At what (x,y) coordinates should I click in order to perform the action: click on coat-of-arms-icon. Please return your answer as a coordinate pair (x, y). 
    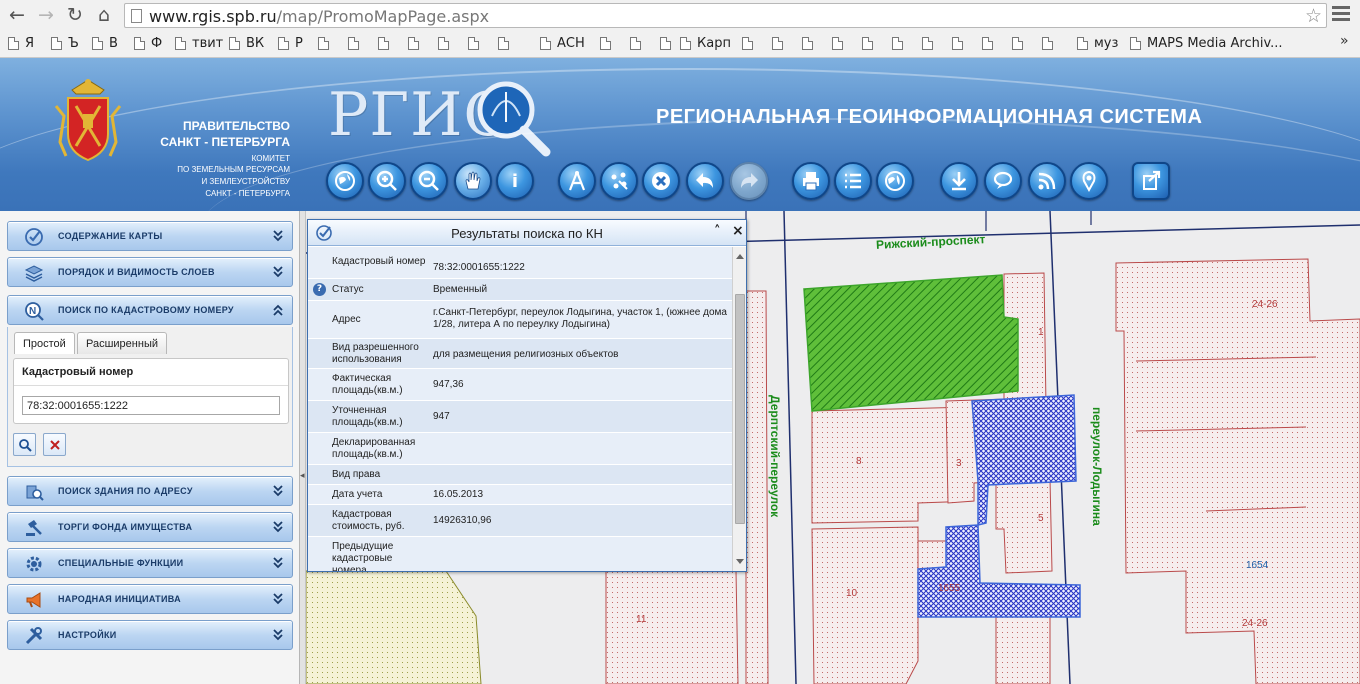
    Looking at the image, I should click on (88, 120).